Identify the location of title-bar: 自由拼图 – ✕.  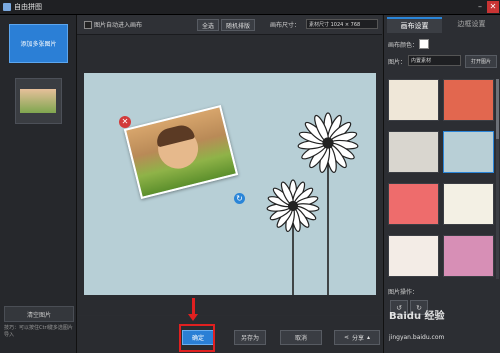
(250, 7).